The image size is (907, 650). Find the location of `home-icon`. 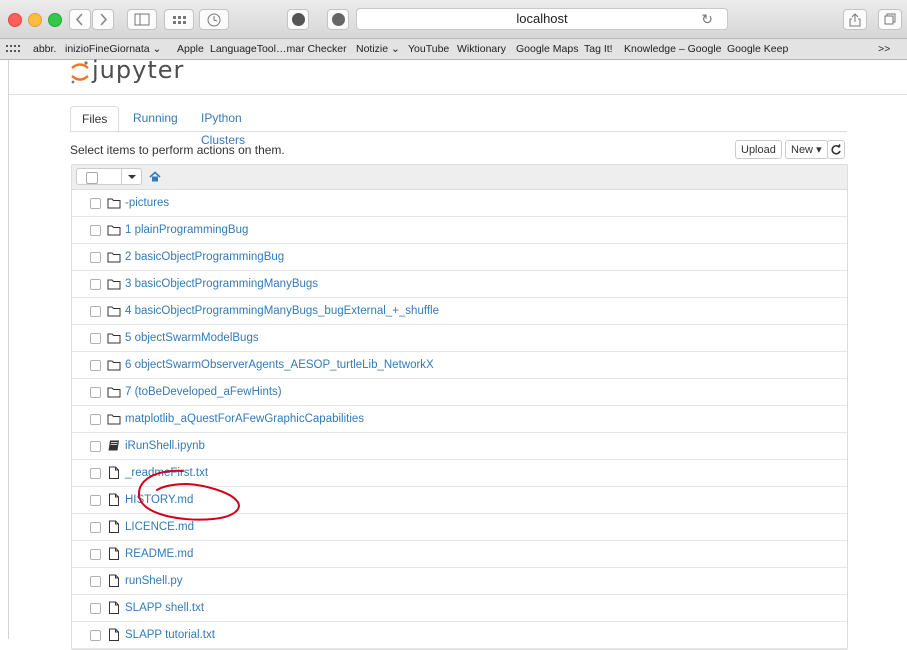

home-icon is located at coordinates (155, 176).